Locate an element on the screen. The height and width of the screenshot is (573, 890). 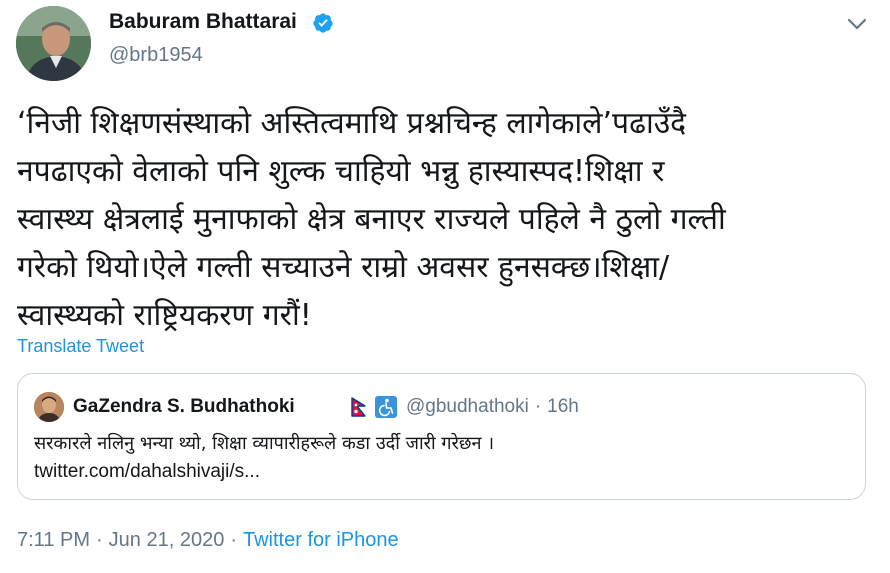
author-name: Baburam Bhattarai is located at coordinates (203, 22).